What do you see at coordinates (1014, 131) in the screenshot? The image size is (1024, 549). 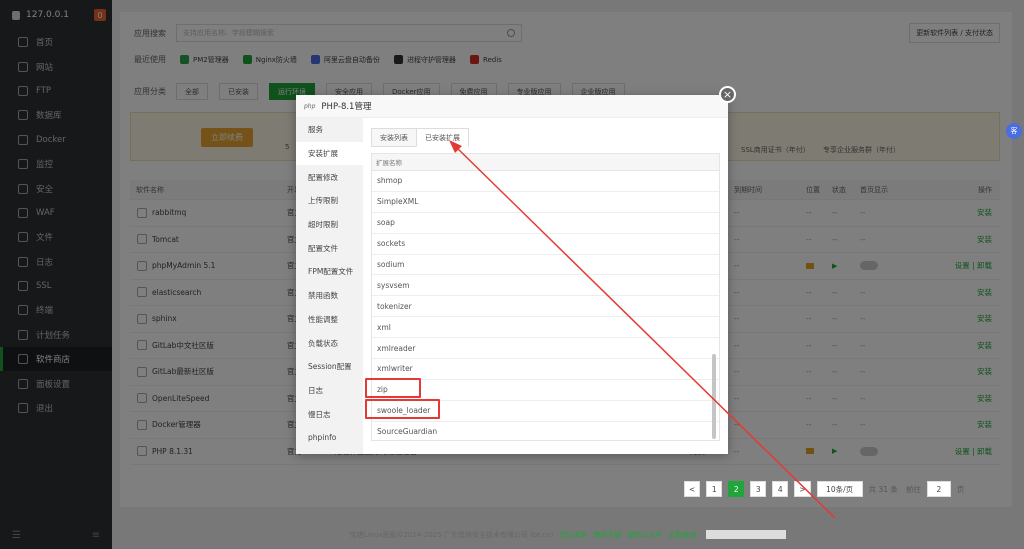 I see `customer-service-button: 客` at bounding box center [1014, 131].